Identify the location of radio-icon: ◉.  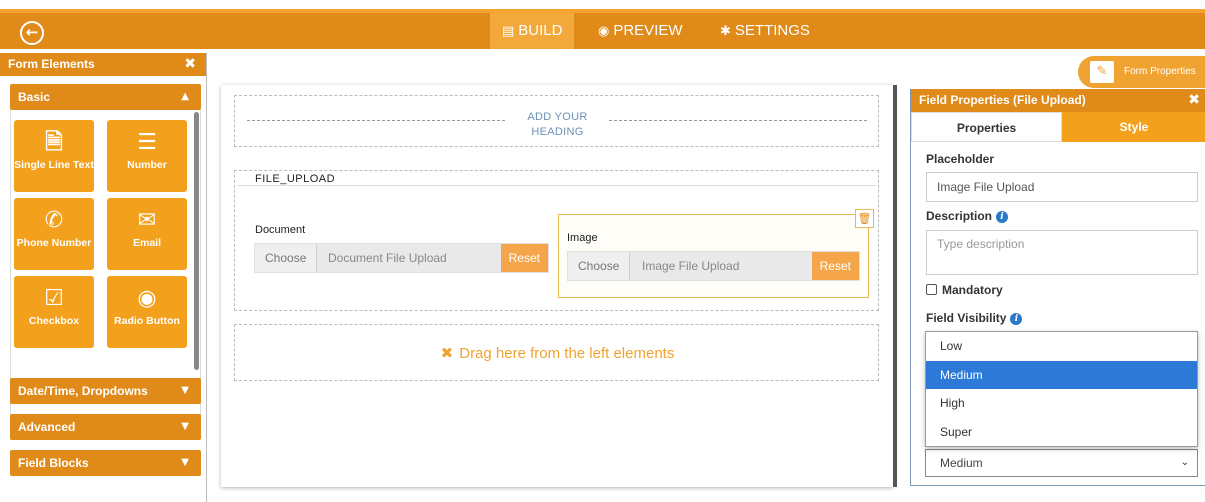
(147, 298).